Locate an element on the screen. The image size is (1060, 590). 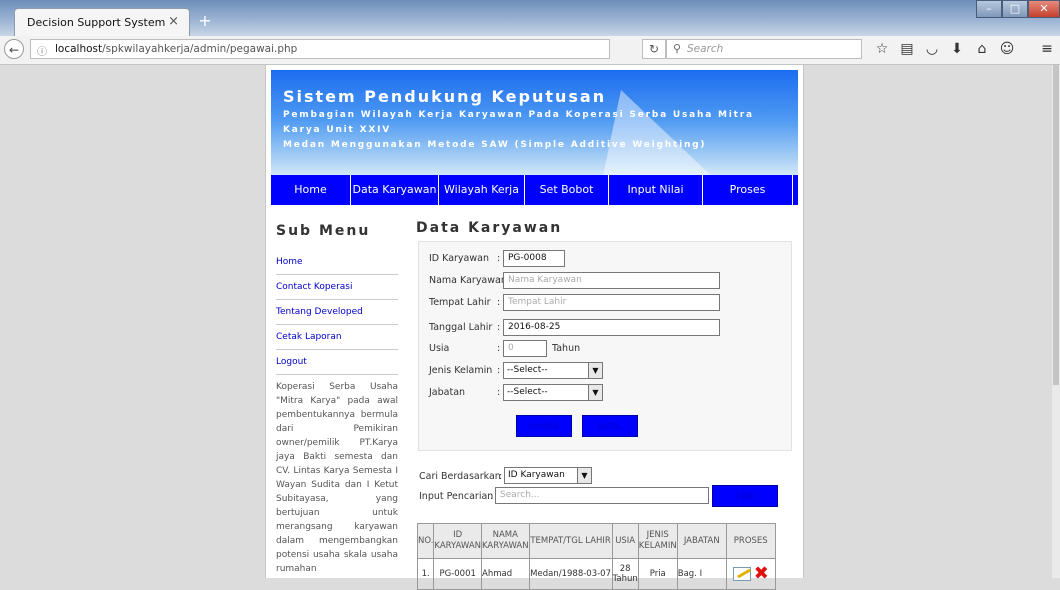
tempat-label: Tempat Lahir is located at coordinates (460, 302).